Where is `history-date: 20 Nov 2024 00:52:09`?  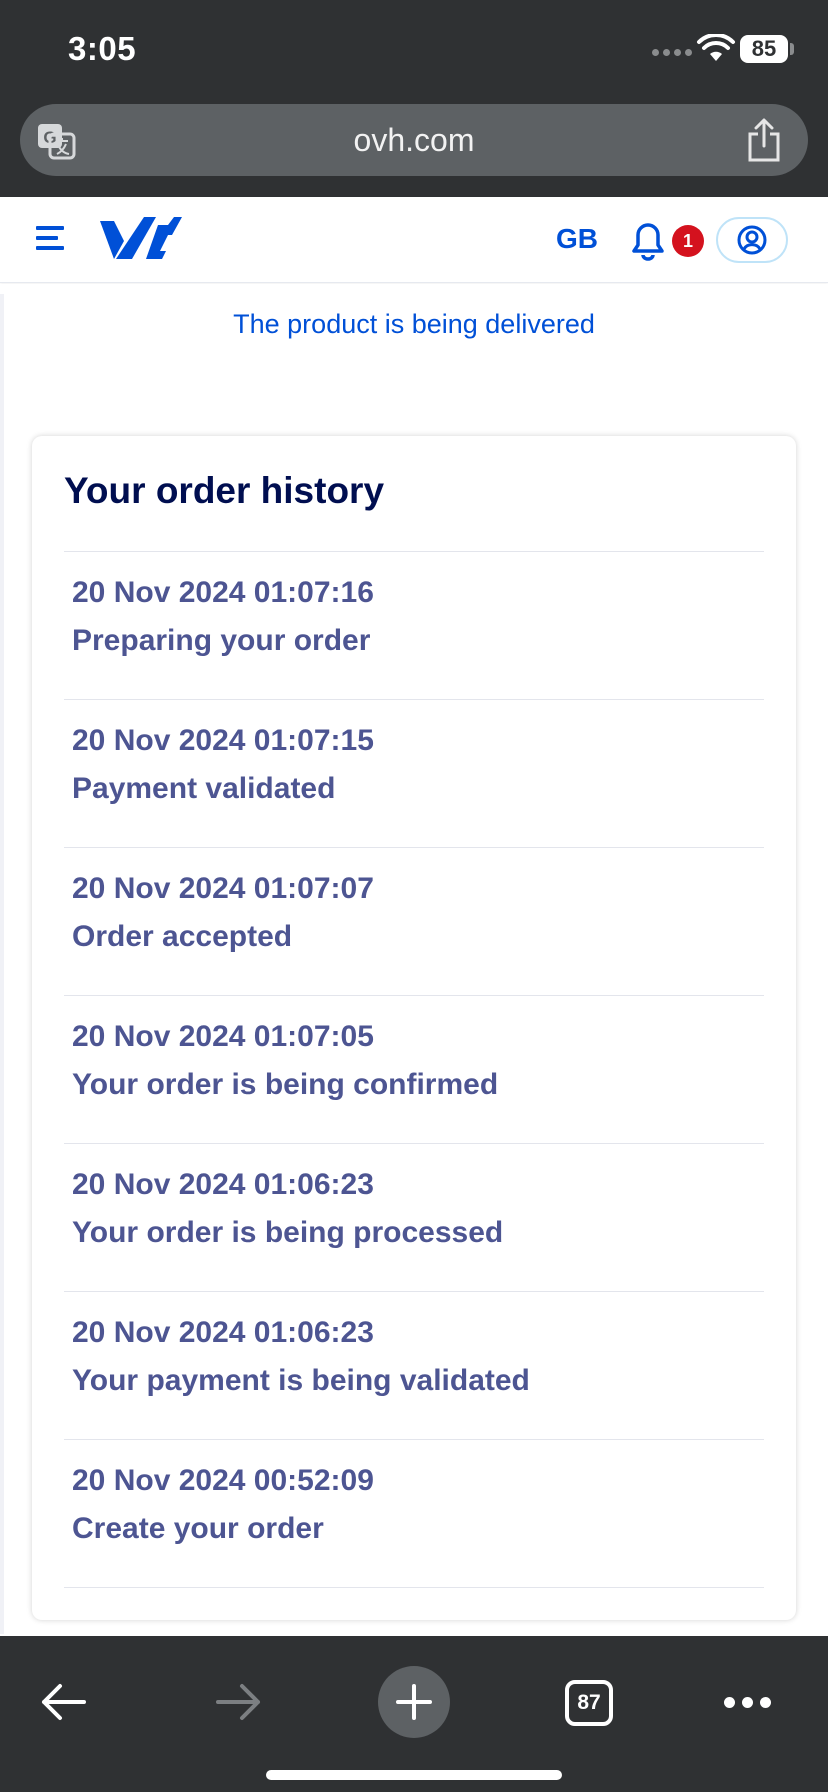
history-date: 20 Nov 2024 00:52:09 is located at coordinates (223, 1480).